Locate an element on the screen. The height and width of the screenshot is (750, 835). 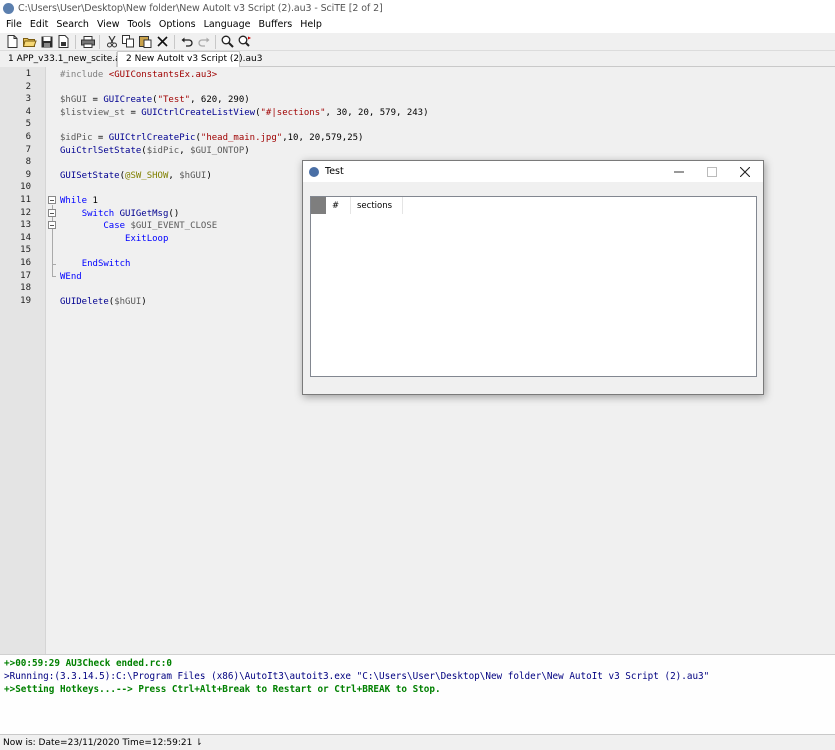
code-token: WEnd is located at coordinates (71, 276).